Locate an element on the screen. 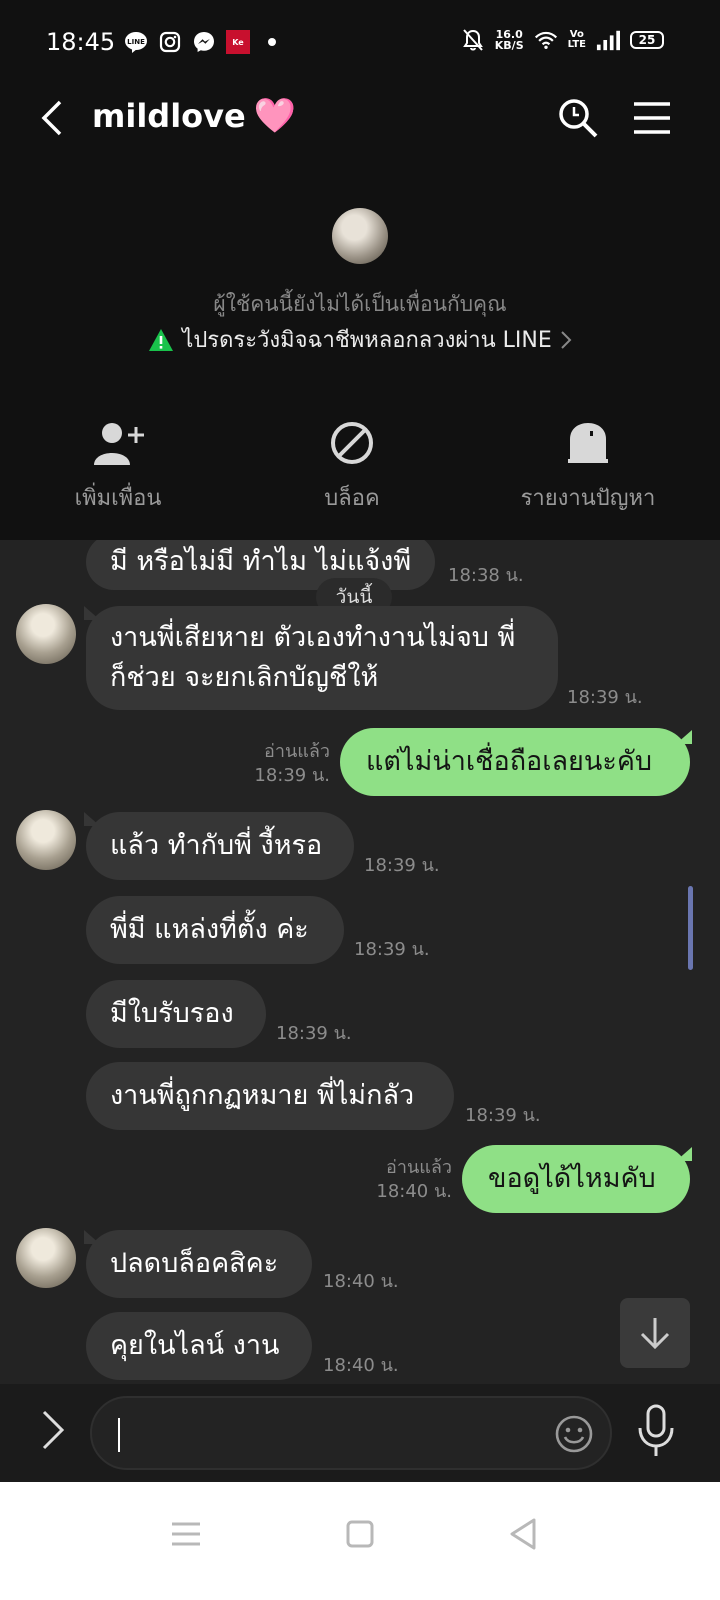 Image resolution: width=720 pixels, height=1600 pixels. microphone-icon is located at coordinates (656, 1430).